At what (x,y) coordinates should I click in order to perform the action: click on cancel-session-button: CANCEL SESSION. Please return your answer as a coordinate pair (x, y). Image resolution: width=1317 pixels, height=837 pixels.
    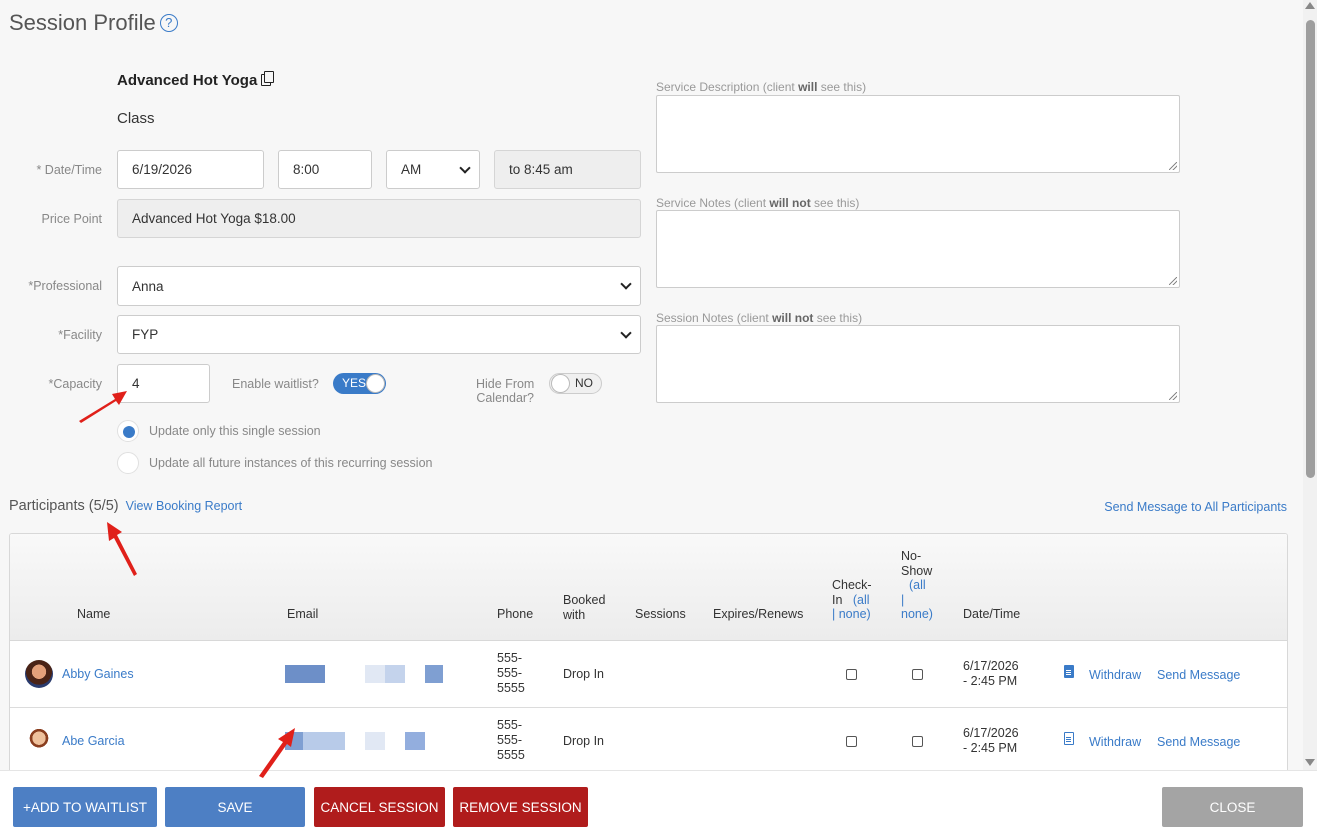
    Looking at the image, I should click on (379, 807).